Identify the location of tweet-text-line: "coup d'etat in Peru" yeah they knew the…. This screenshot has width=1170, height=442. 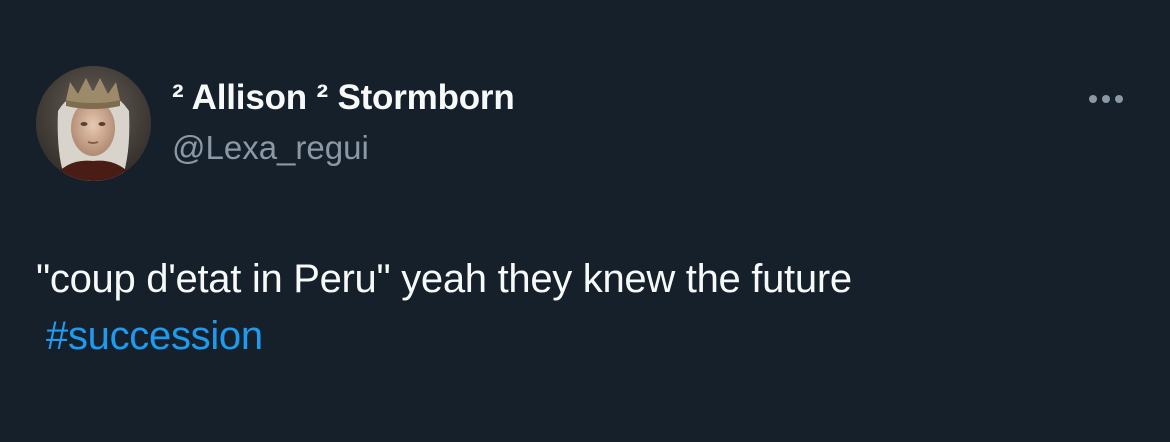
(444, 279).